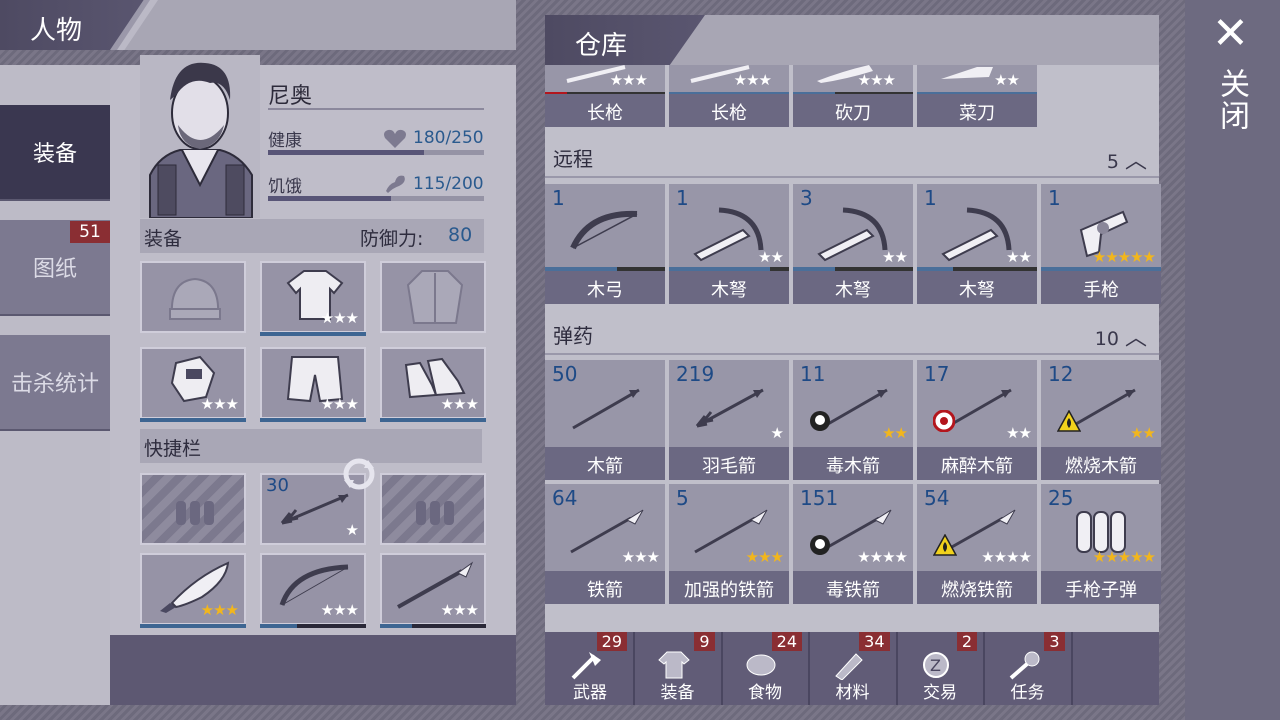 The width and height of the screenshot is (1280, 720). What do you see at coordinates (605, 463) in the screenshot?
I see `item-name: 木箭` at bounding box center [605, 463].